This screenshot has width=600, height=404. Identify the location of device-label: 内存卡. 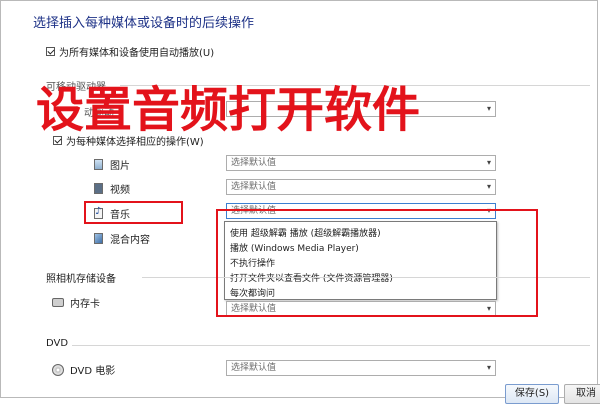
(85, 304).